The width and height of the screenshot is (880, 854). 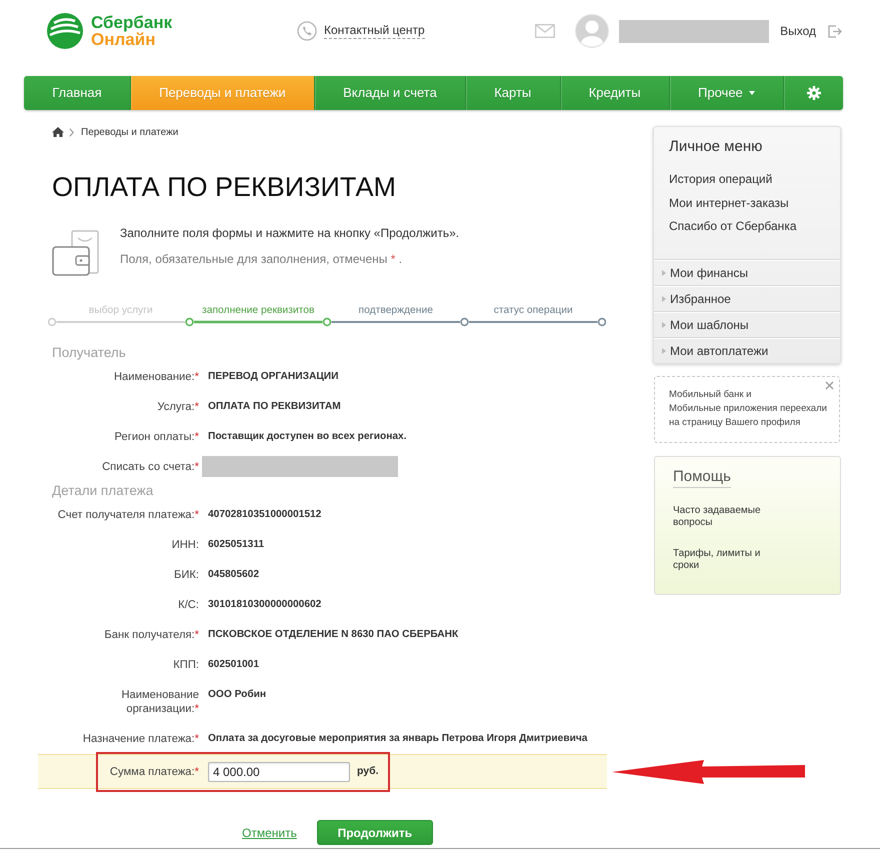 I want to click on logout-link: Выход, so click(x=811, y=31).